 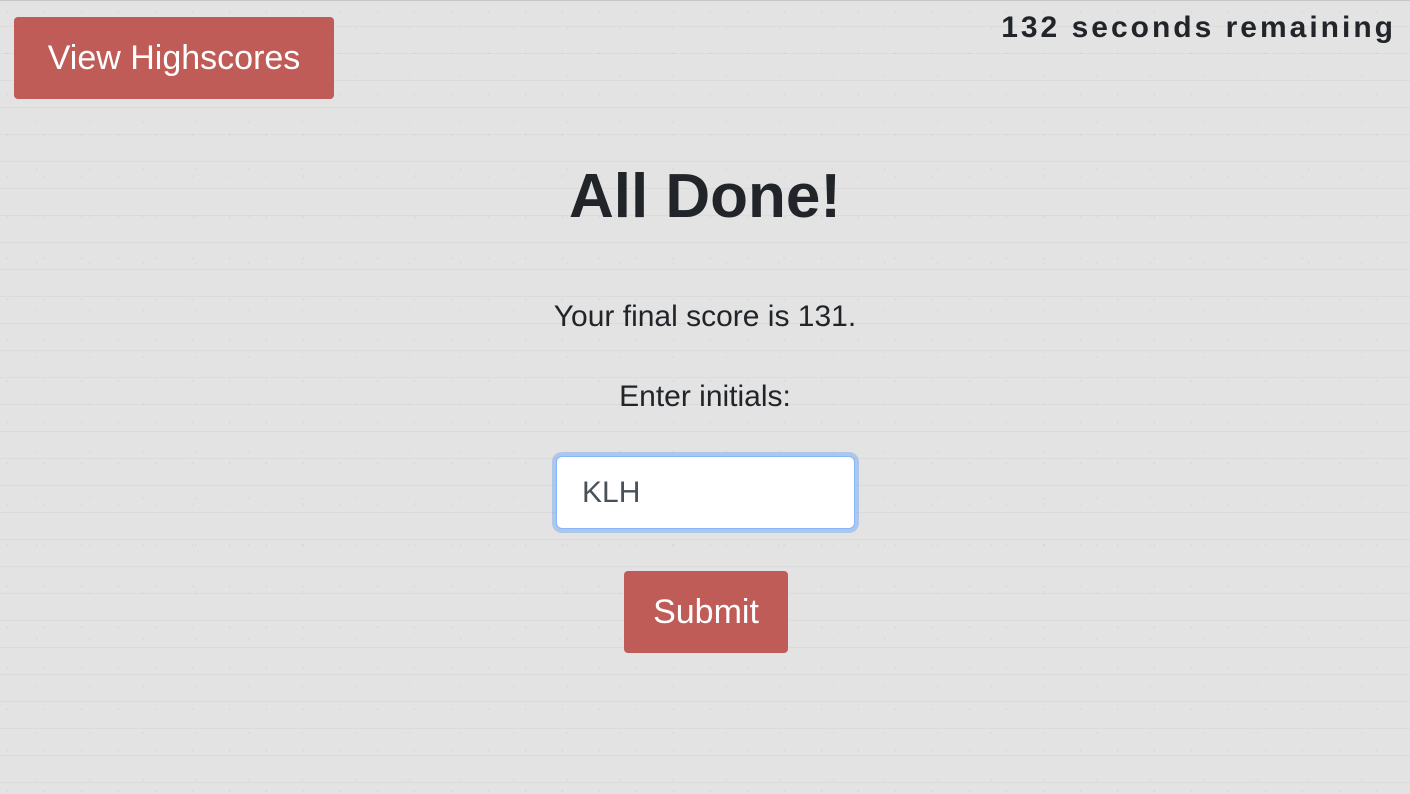 What do you see at coordinates (174, 58) in the screenshot?
I see `view-highscores-button: View Highscores` at bounding box center [174, 58].